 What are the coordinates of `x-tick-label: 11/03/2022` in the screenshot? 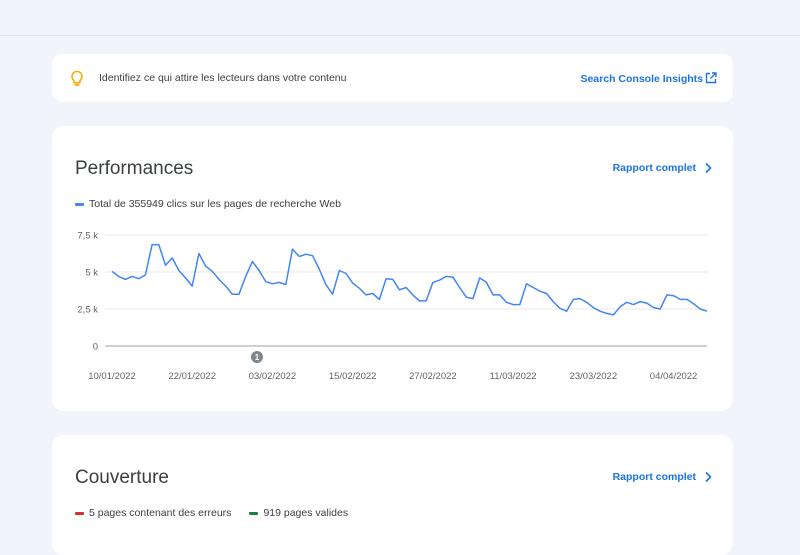 It's located at (513, 376).